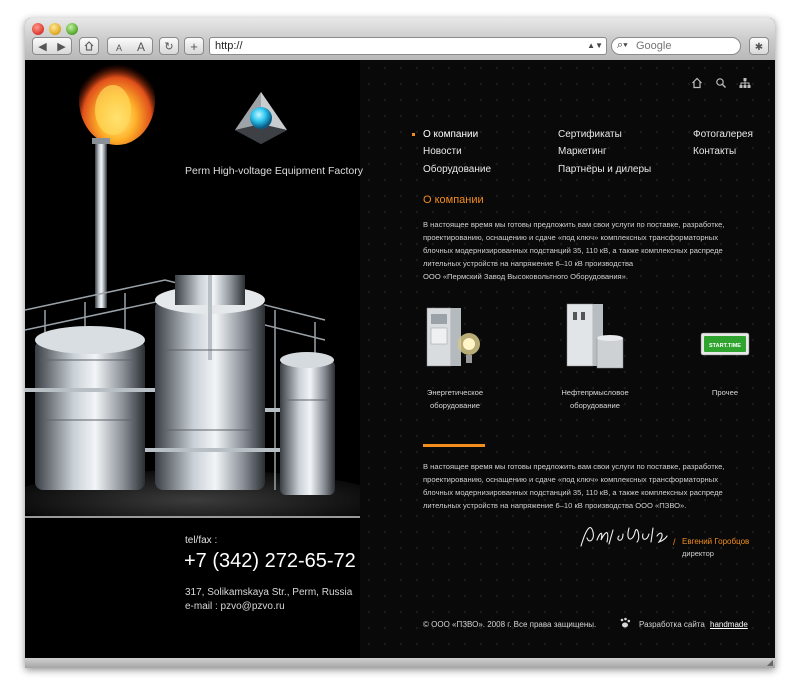  I want to click on product-badge: START.TIME, so click(725, 346).